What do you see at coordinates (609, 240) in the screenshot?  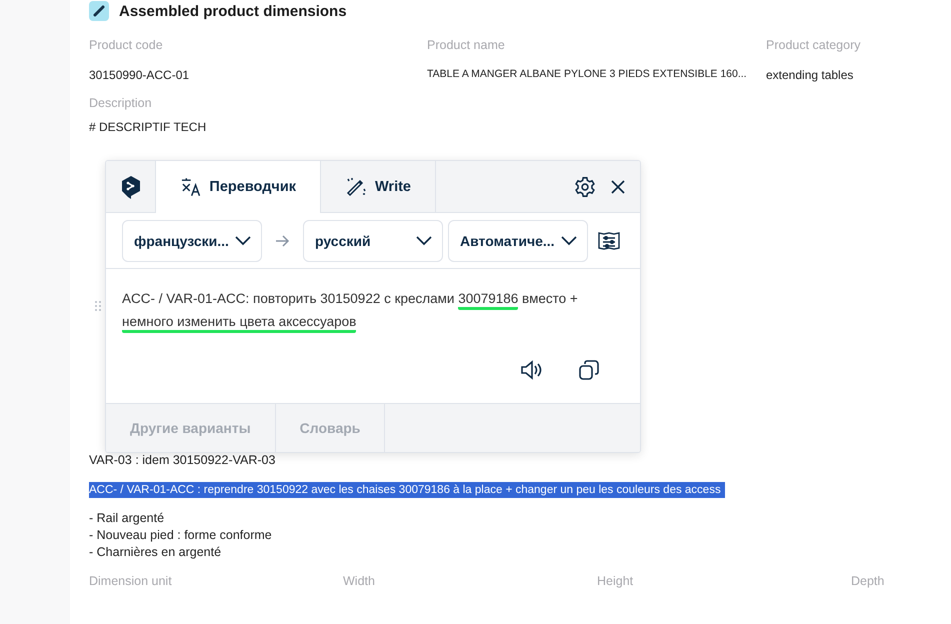 I see `glossary-icon` at bounding box center [609, 240].